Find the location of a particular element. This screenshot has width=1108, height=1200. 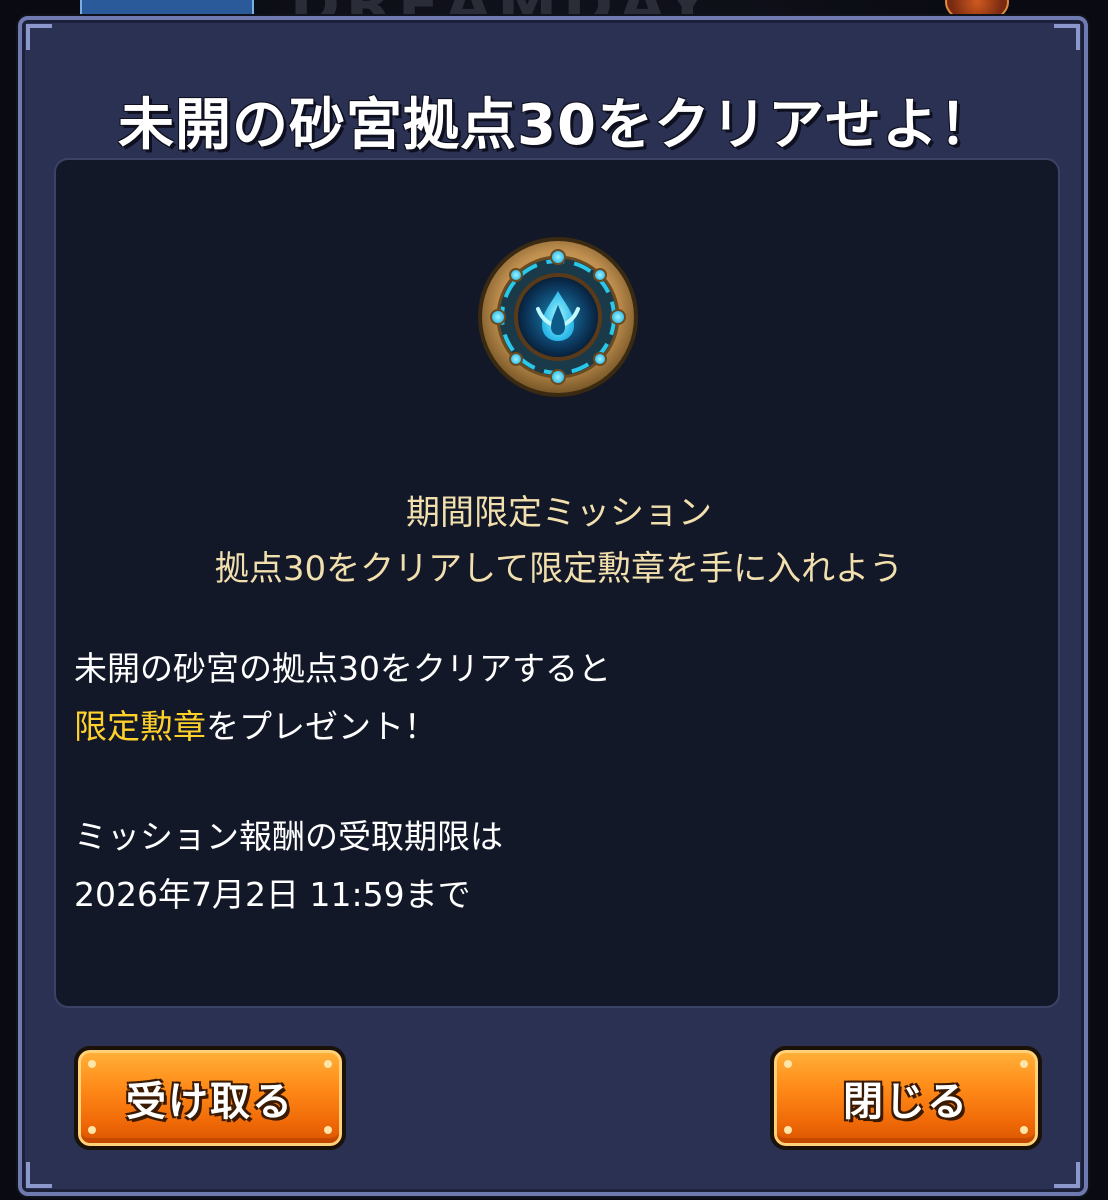

description-line: 未開の砂宮の拠点30をクリアすると is located at coordinates (342, 668).